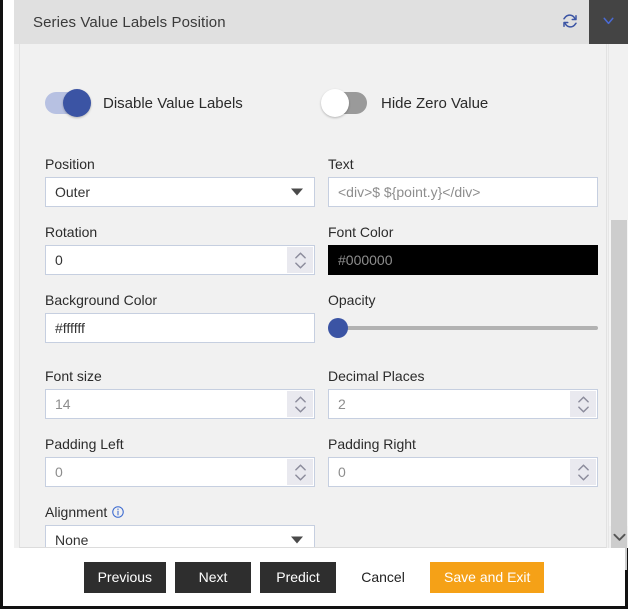  What do you see at coordinates (129, 22) in the screenshot?
I see `dialog-title: Series Value Labels Position` at bounding box center [129, 22].